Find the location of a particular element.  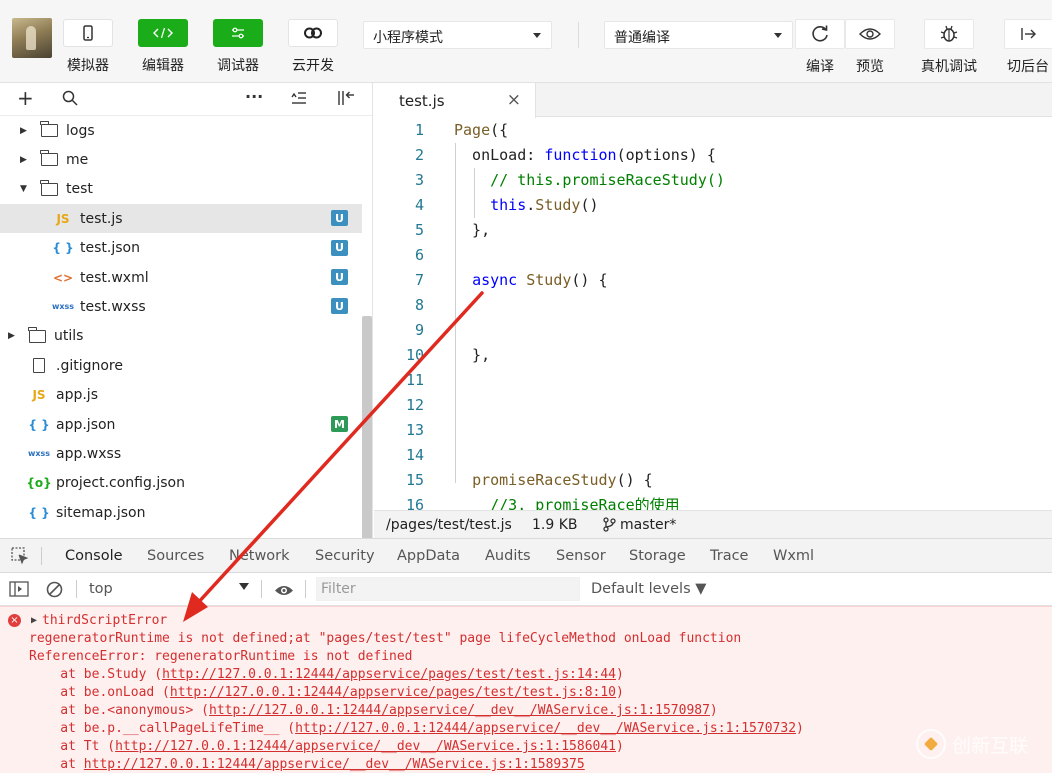

code-line: 1 Page({ is located at coordinates (713, 130).